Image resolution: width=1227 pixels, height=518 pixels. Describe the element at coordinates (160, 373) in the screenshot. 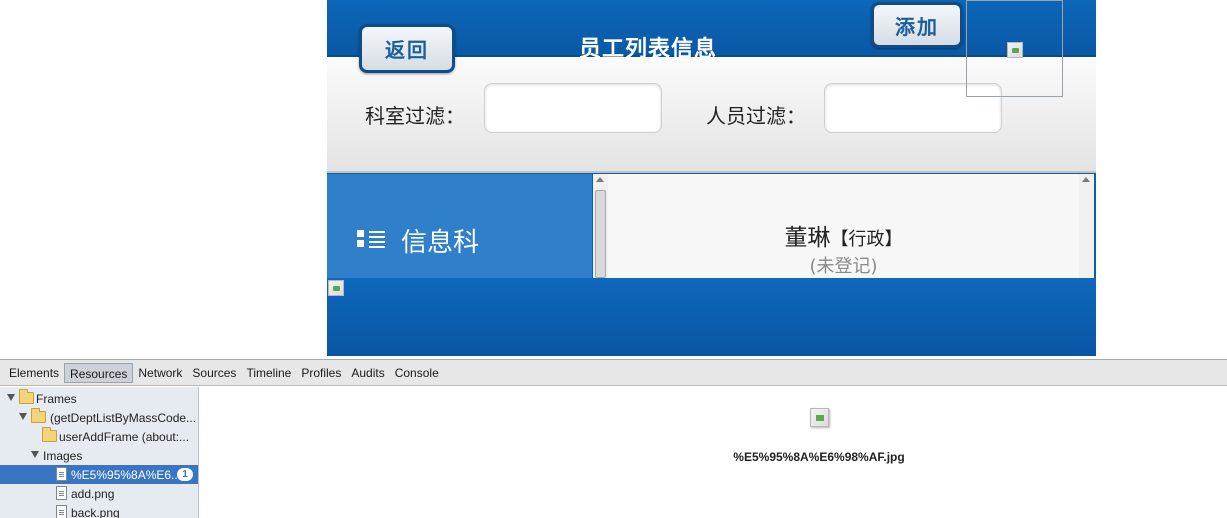

I see `tab-network: Network` at that location.